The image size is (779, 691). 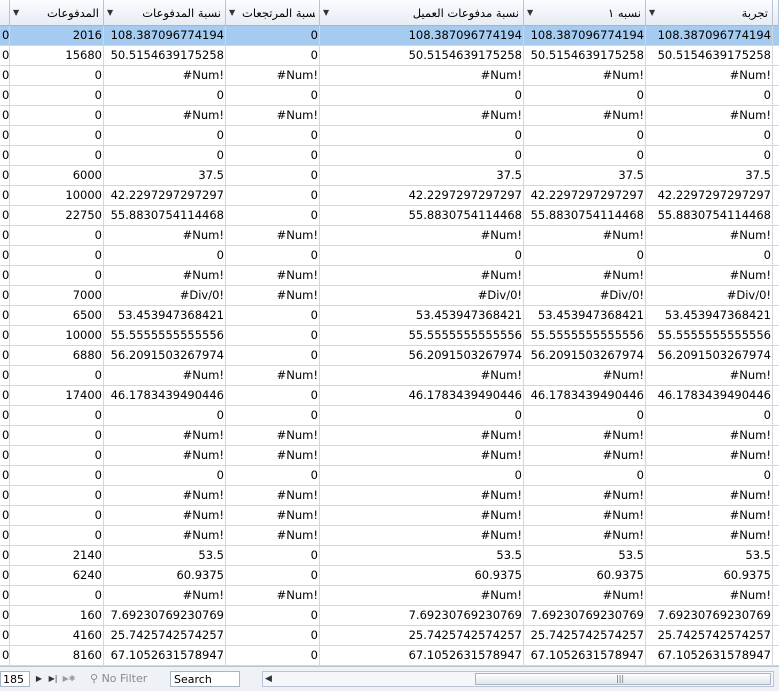 I want to click on cell-test: 55.5555555555556, so click(x=709, y=336).